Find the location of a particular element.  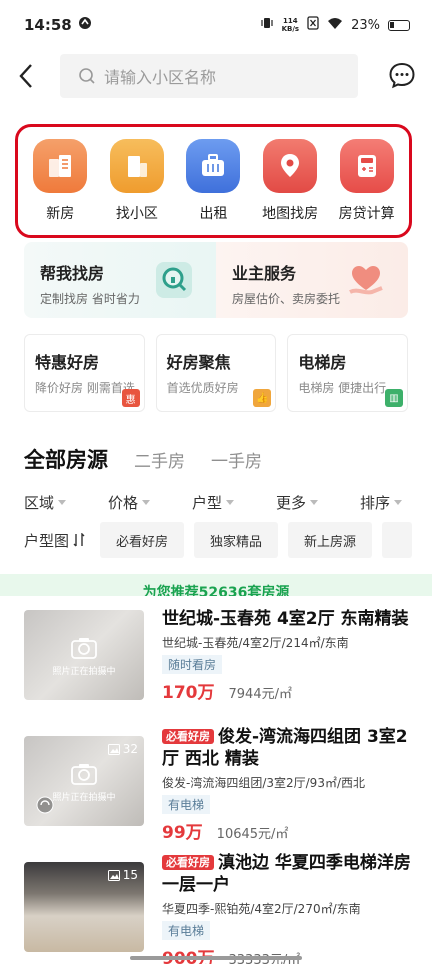

listing-price: 900万 is located at coordinates (188, 954).